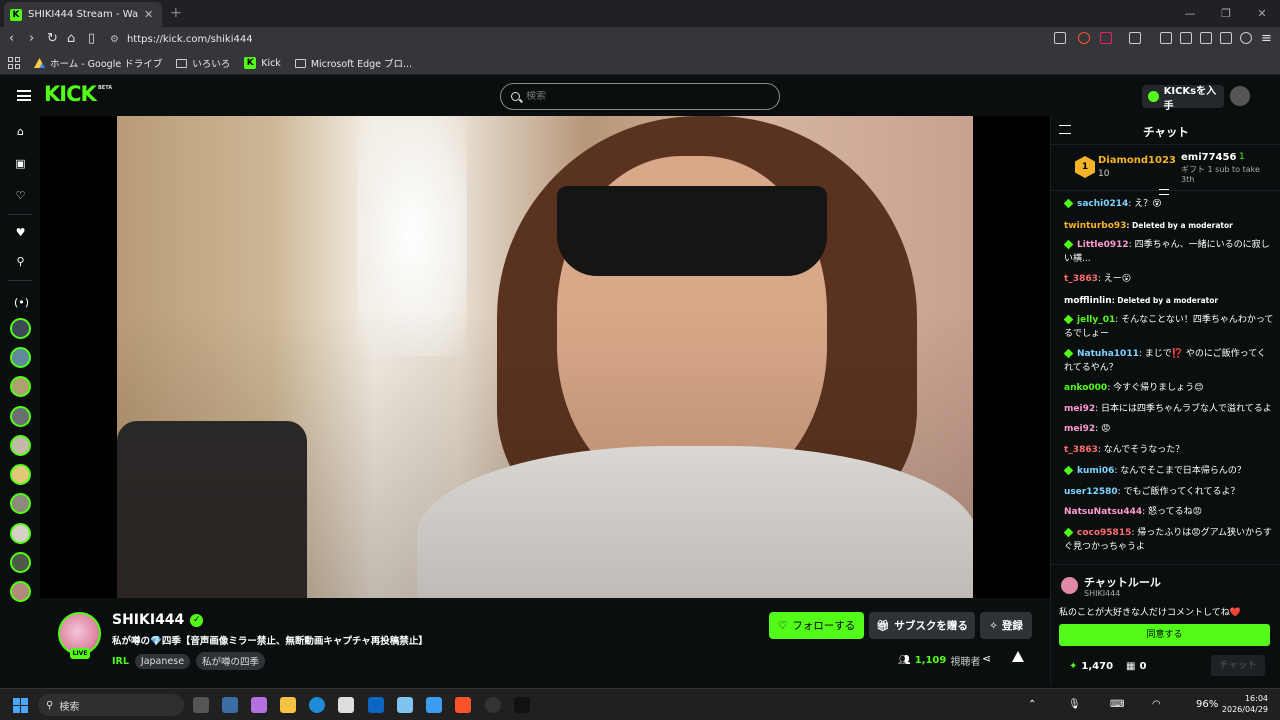  What do you see at coordinates (1206, 38) in the screenshot?
I see `wallet-icon` at bounding box center [1206, 38].